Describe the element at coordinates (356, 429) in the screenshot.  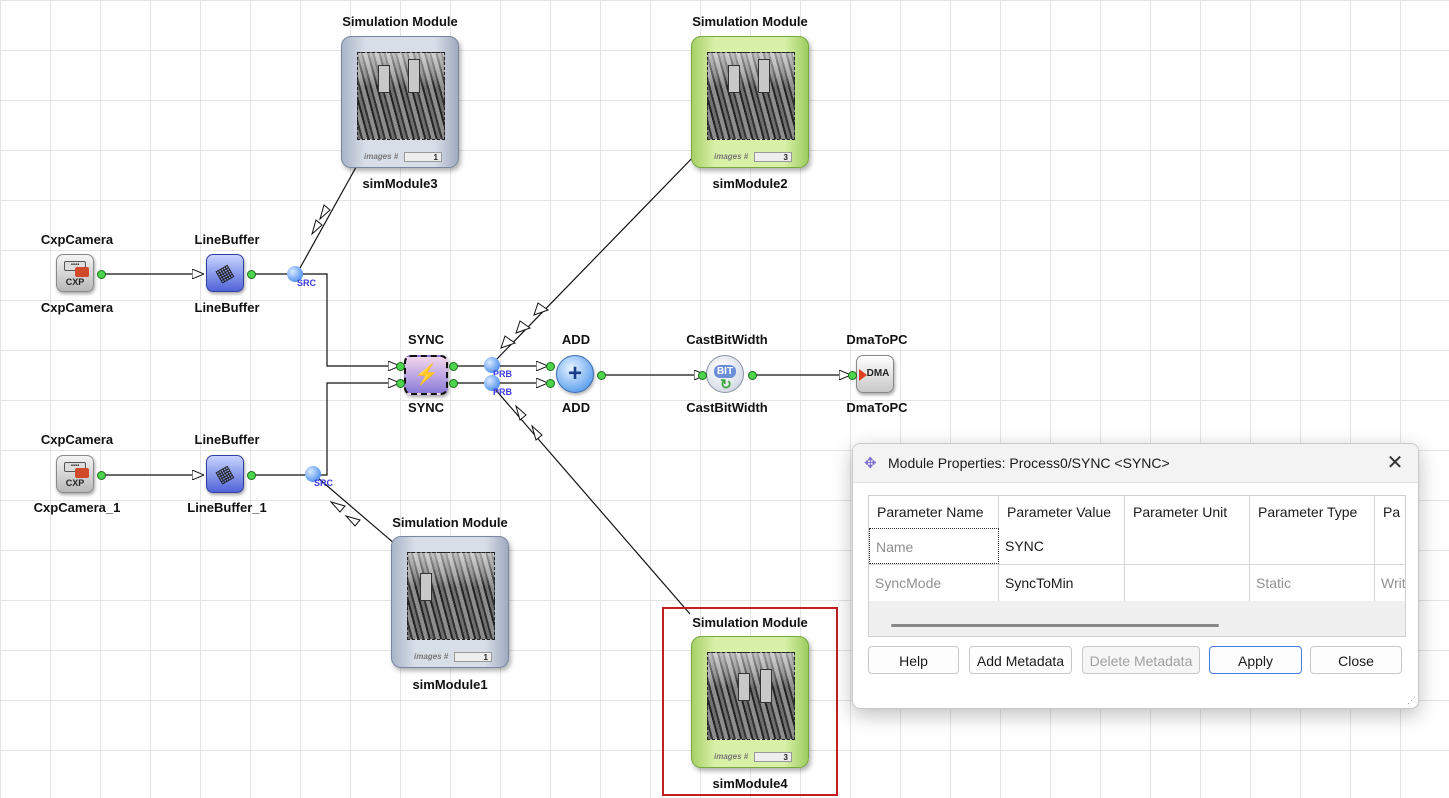
I see `wire-src2-sync` at that location.